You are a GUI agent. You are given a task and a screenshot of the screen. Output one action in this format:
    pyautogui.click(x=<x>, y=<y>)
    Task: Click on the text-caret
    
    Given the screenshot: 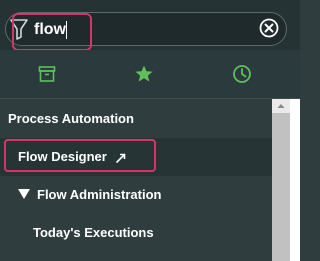 What is the action you would take?
    pyautogui.click(x=66, y=30)
    